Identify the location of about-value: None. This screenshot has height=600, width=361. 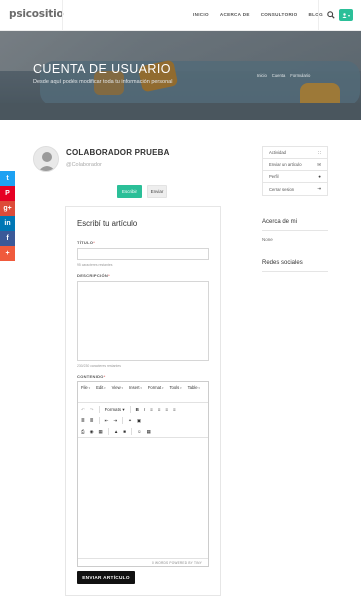
(267, 239).